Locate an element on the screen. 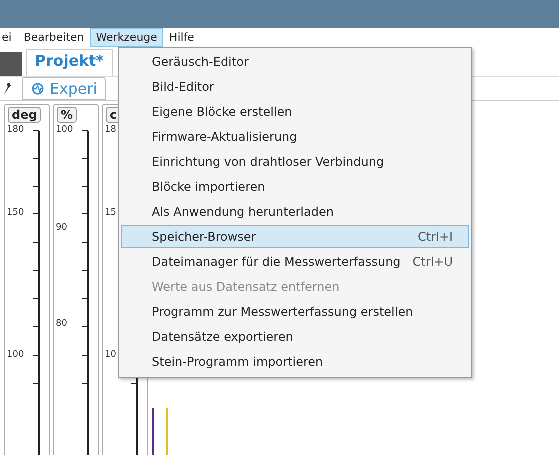  scale-label: 15 is located at coordinates (110, 213).